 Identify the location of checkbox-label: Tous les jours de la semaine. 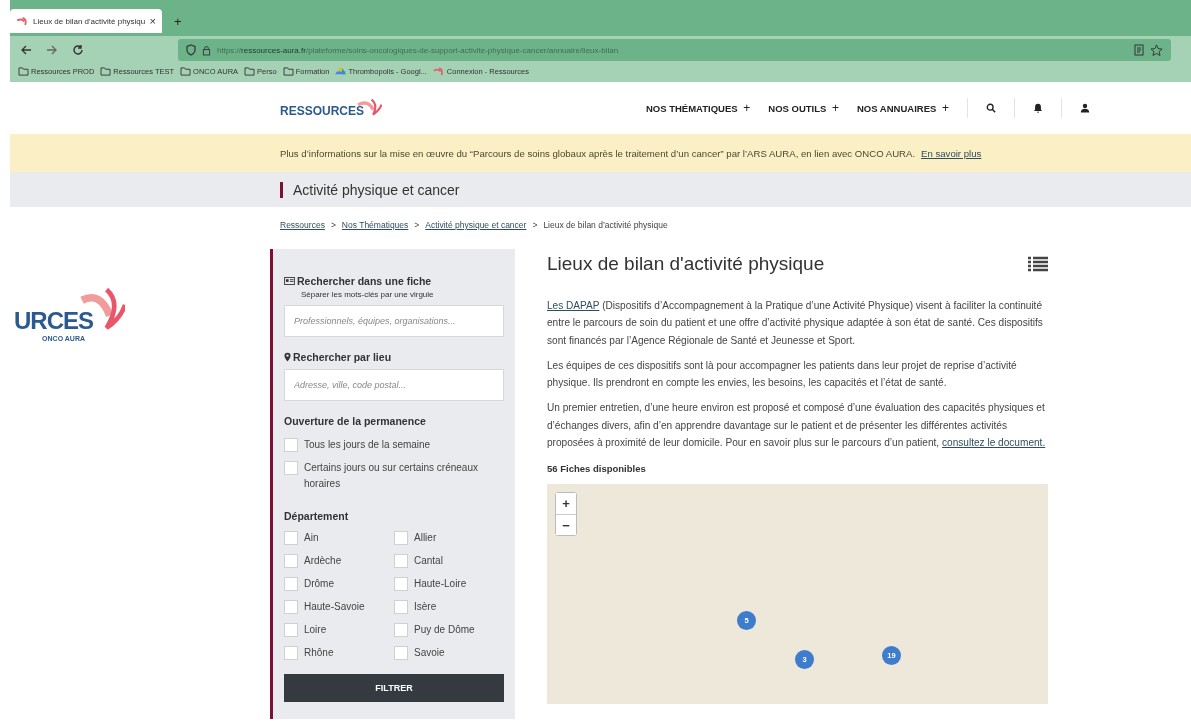
(367, 445).